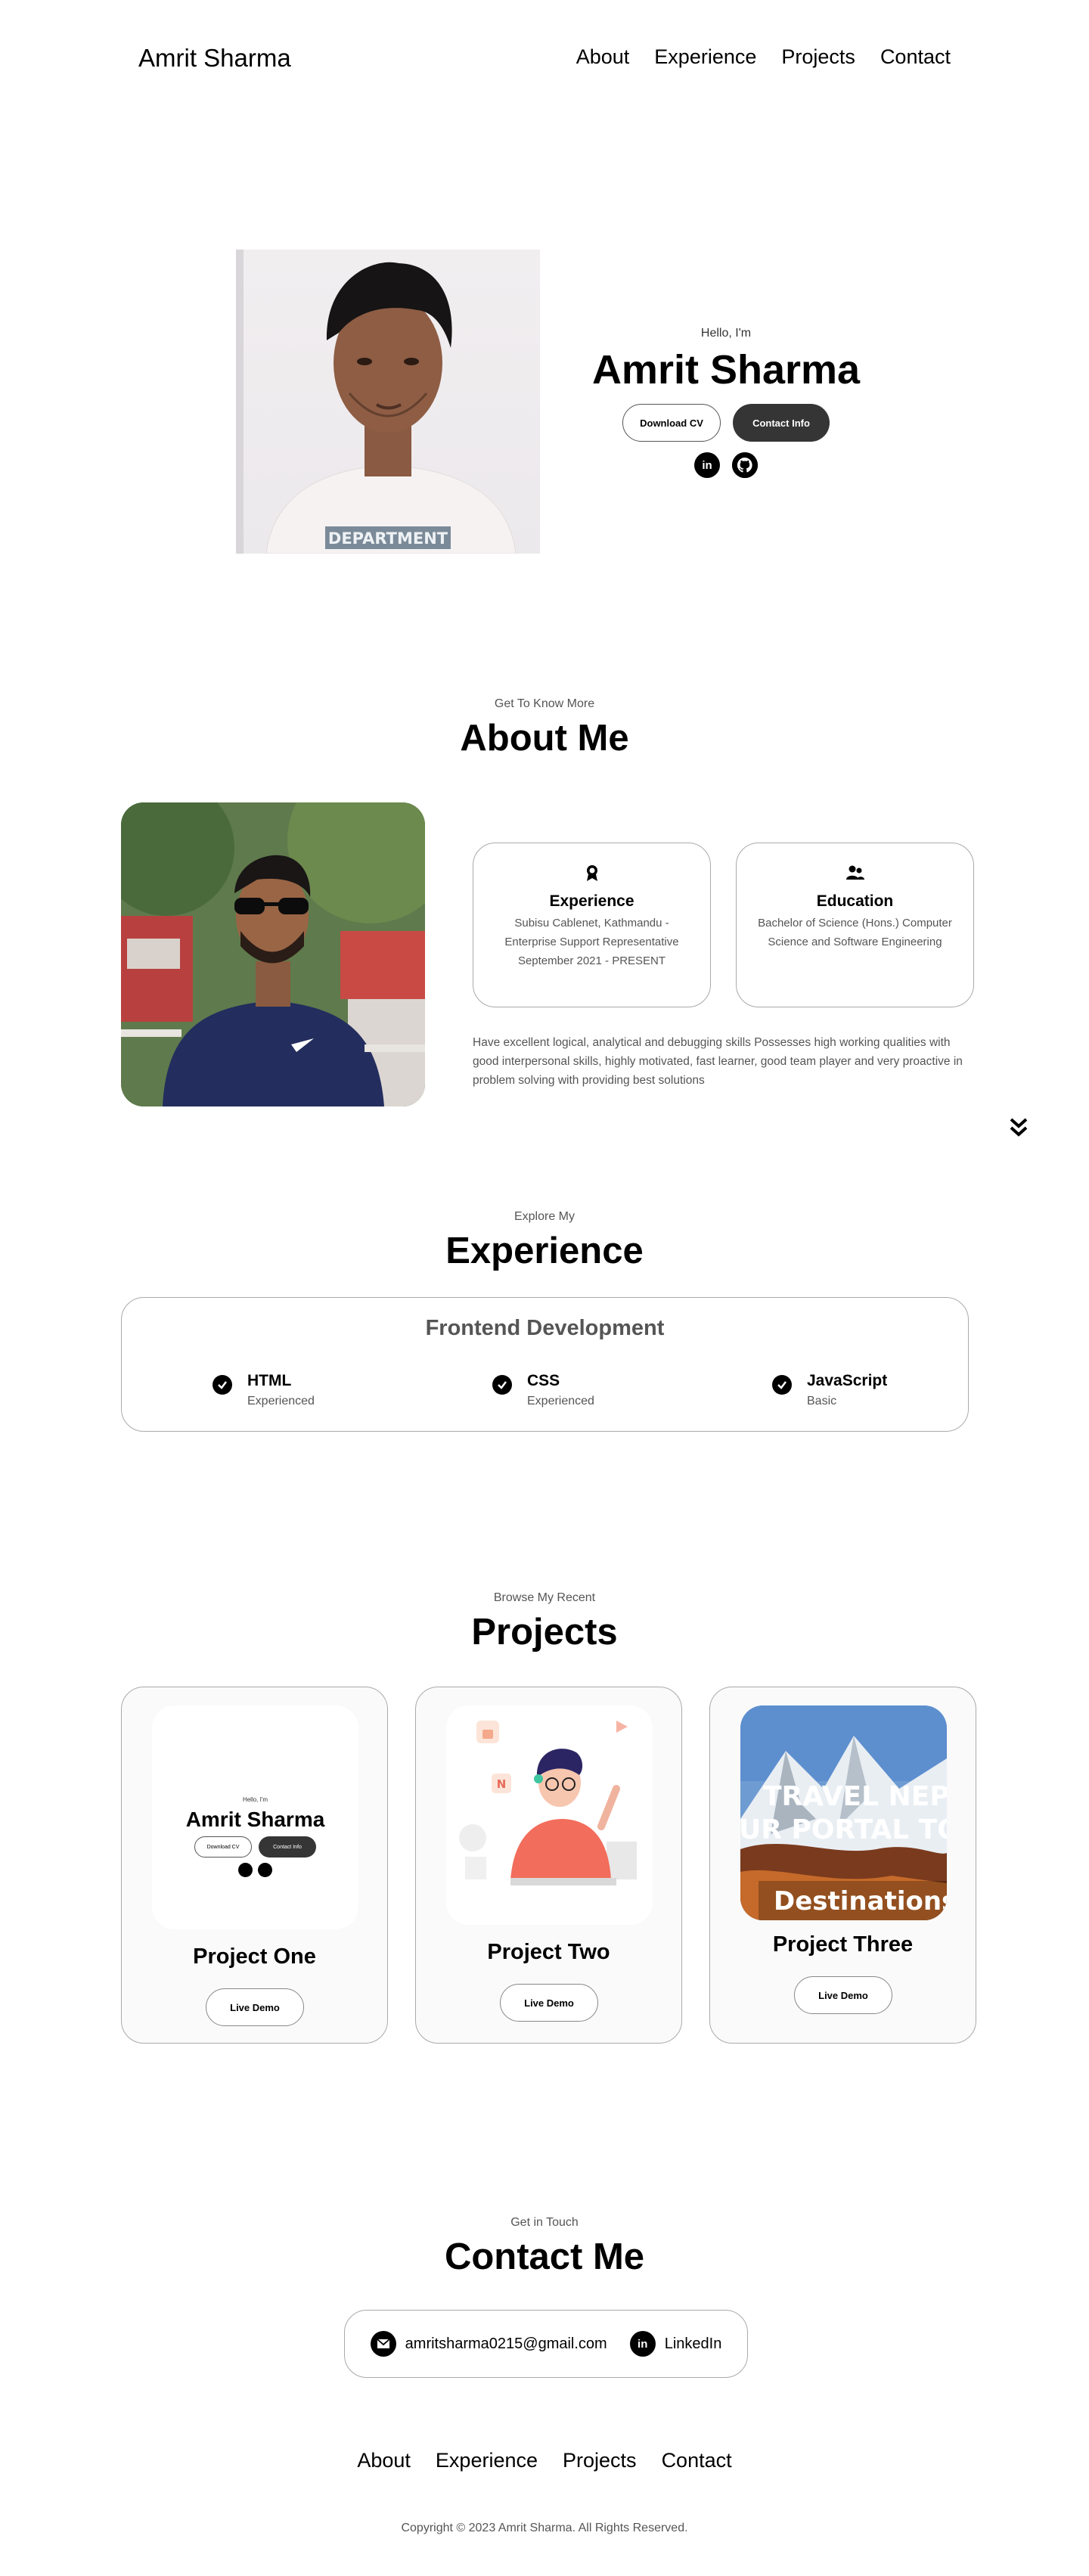 The height and width of the screenshot is (2576, 1089). Describe the element at coordinates (255, 1819) in the screenshot. I see `preview-name: Amrit Sharma` at that location.